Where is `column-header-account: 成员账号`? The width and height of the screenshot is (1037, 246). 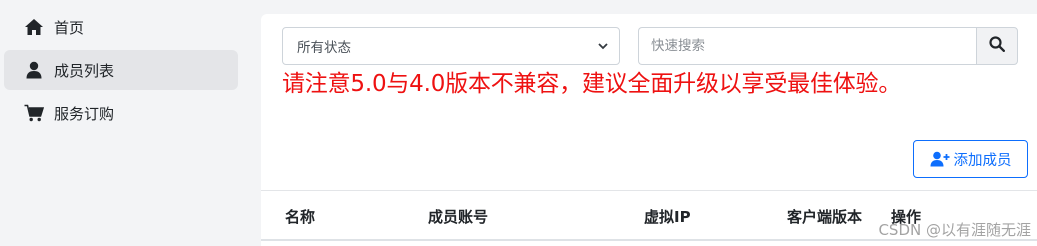
column-header-account: 成员账号 is located at coordinates (458, 217).